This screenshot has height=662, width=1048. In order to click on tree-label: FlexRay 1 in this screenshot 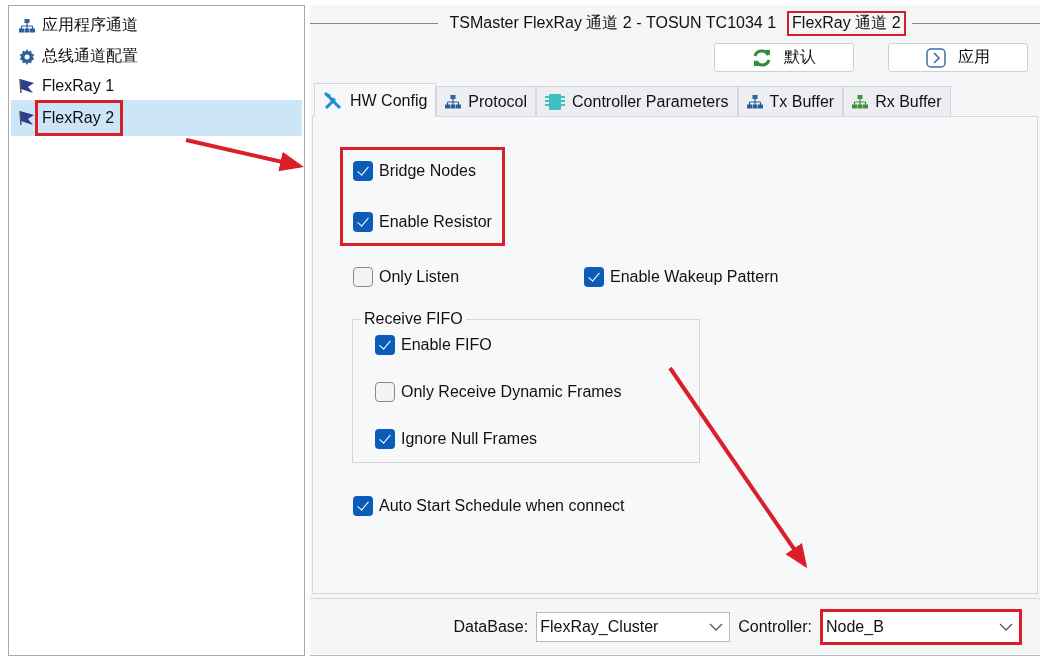, I will do `click(78, 86)`.